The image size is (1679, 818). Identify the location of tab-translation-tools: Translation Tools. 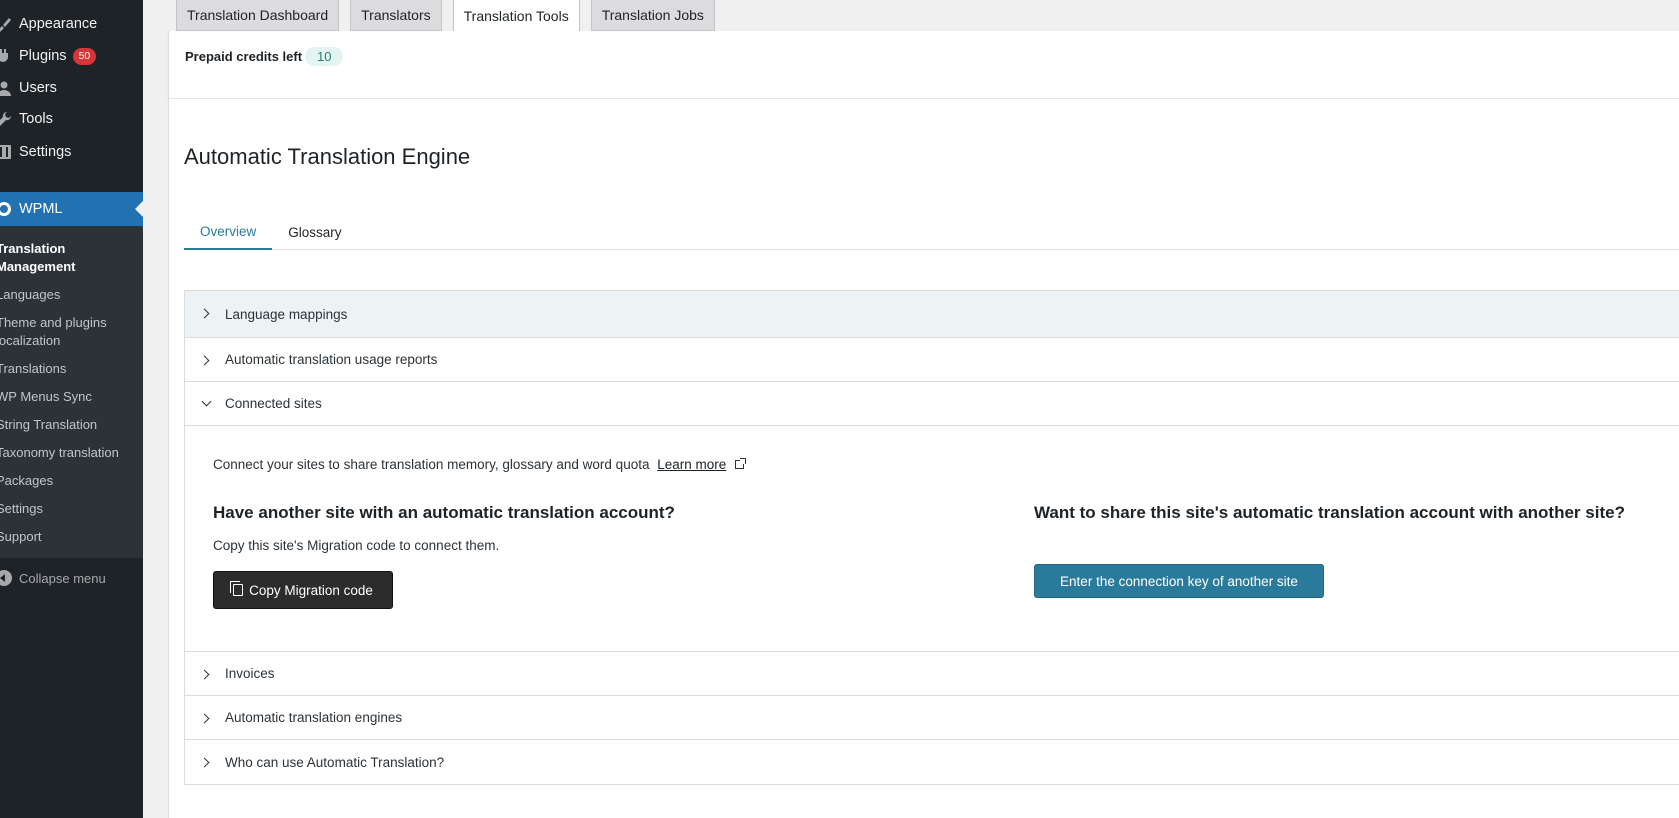
(516, 16).